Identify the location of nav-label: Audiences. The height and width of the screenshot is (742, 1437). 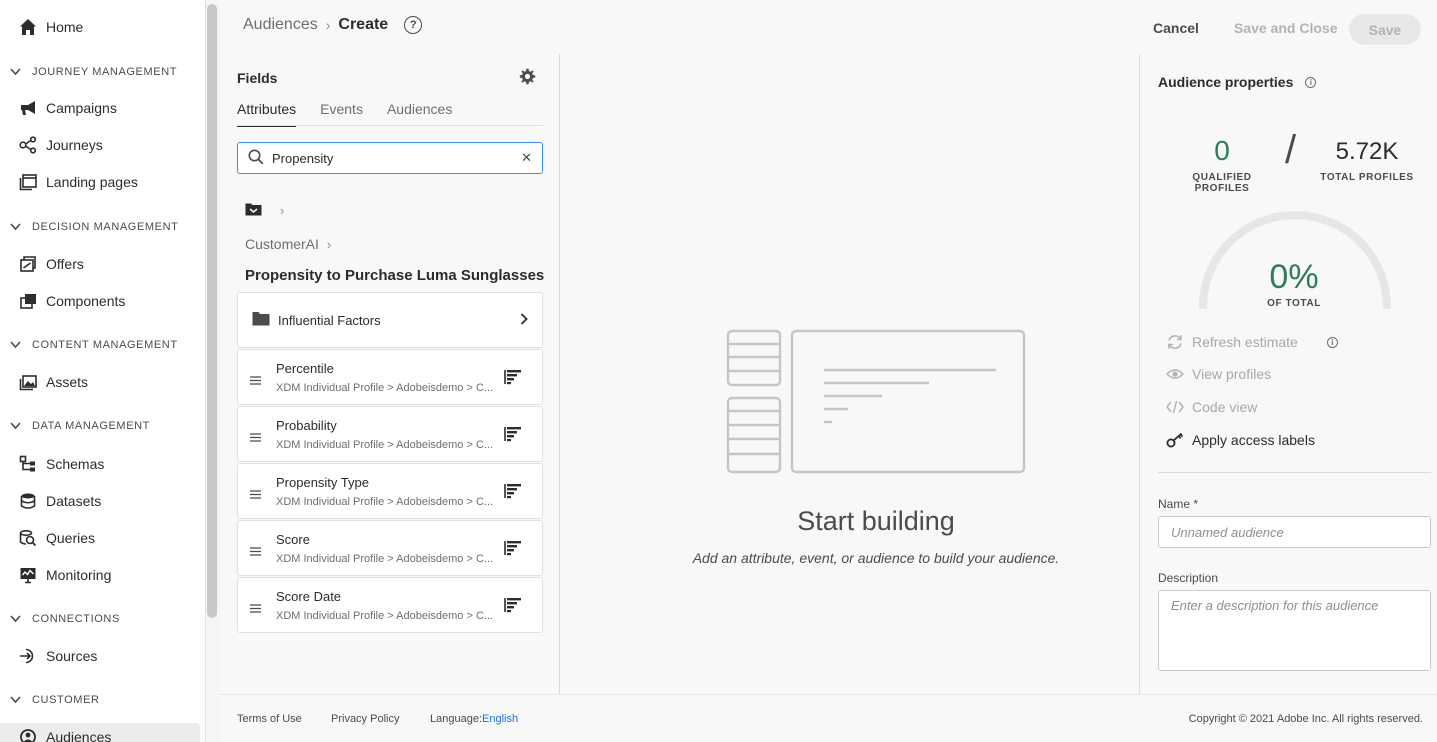
(79, 735).